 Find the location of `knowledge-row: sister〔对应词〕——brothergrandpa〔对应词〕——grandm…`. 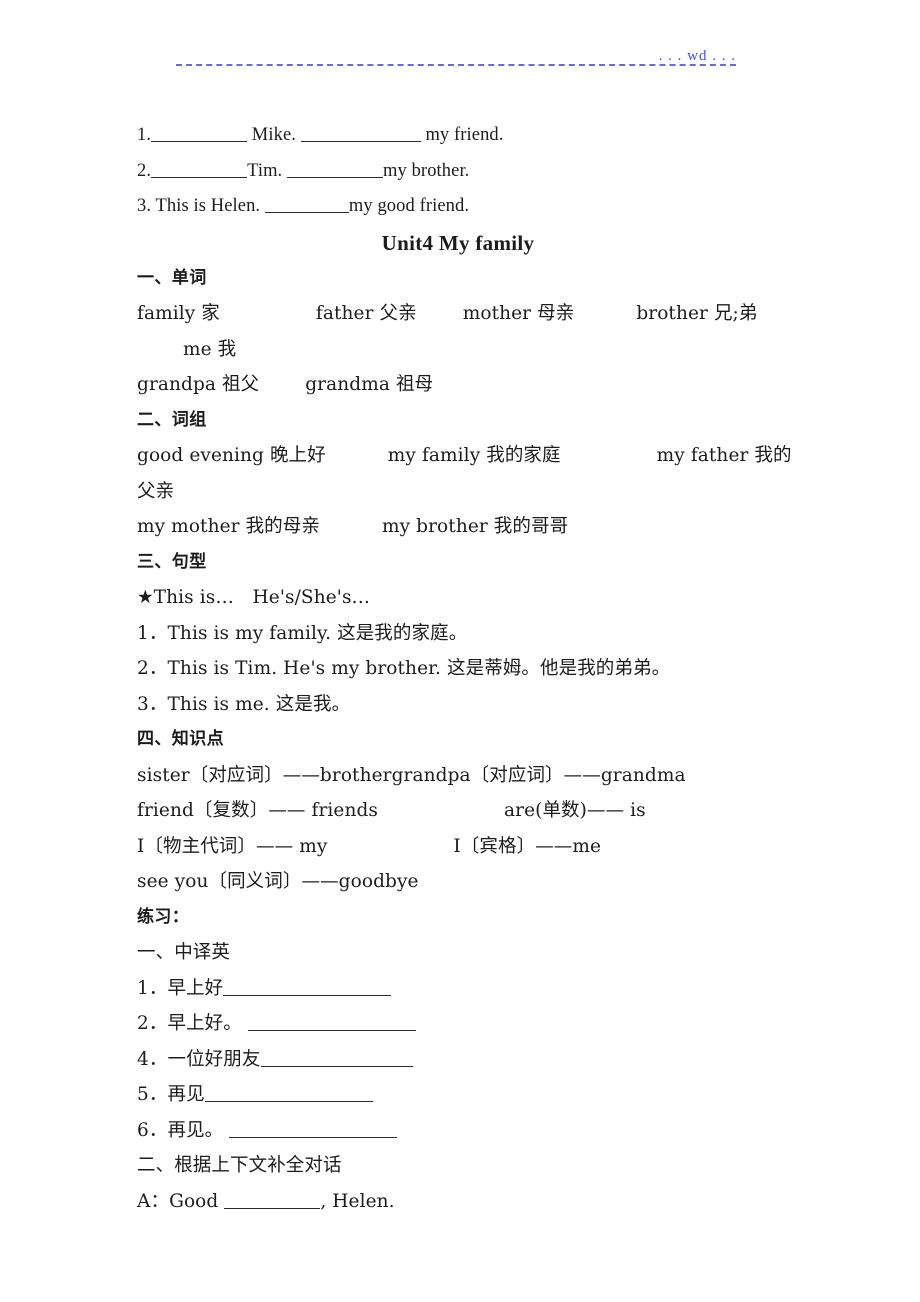

knowledge-row: sister〔对应词〕——brothergrandpa〔对应词〕——grandm… is located at coordinates (467, 776).